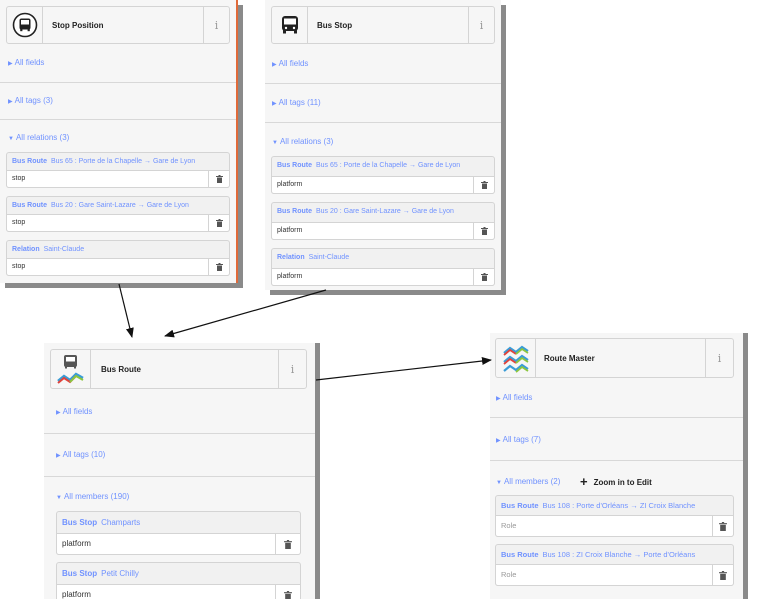 The width and height of the screenshot is (763, 599). Describe the element at coordinates (178, 369) in the screenshot. I see `preset-header: Bus Route i` at that location.